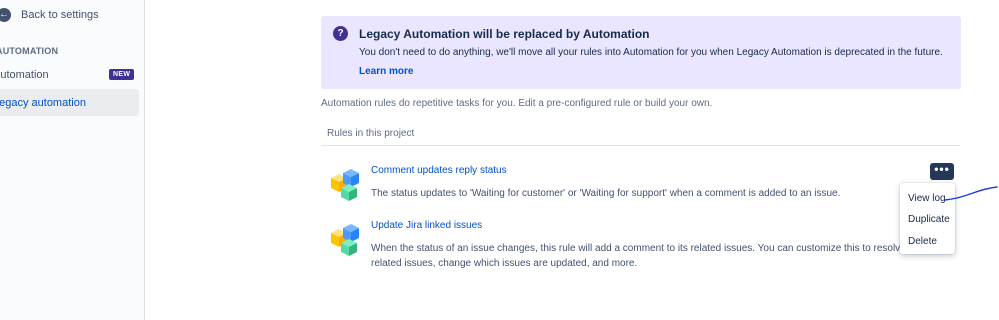  What do you see at coordinates (971, 193) in the screenshot?
I see `pen-annotation-mark` at bounding box center [971, 193].